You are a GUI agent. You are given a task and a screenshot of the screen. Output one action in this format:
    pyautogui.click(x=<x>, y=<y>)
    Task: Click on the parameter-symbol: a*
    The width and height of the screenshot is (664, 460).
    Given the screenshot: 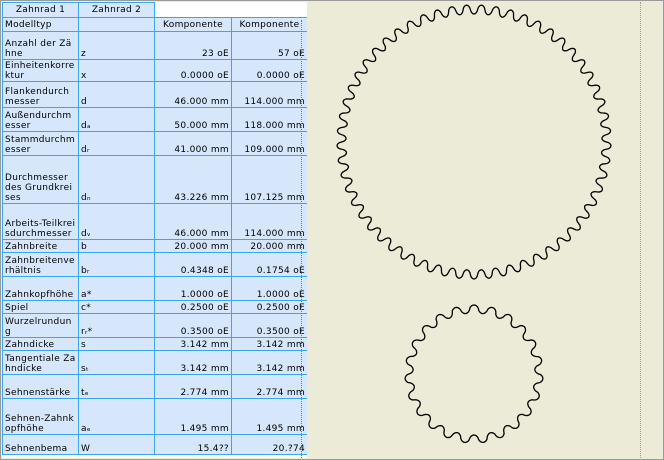 What is the action you would take?
    pyautogui.click(x=116, y=288)
    